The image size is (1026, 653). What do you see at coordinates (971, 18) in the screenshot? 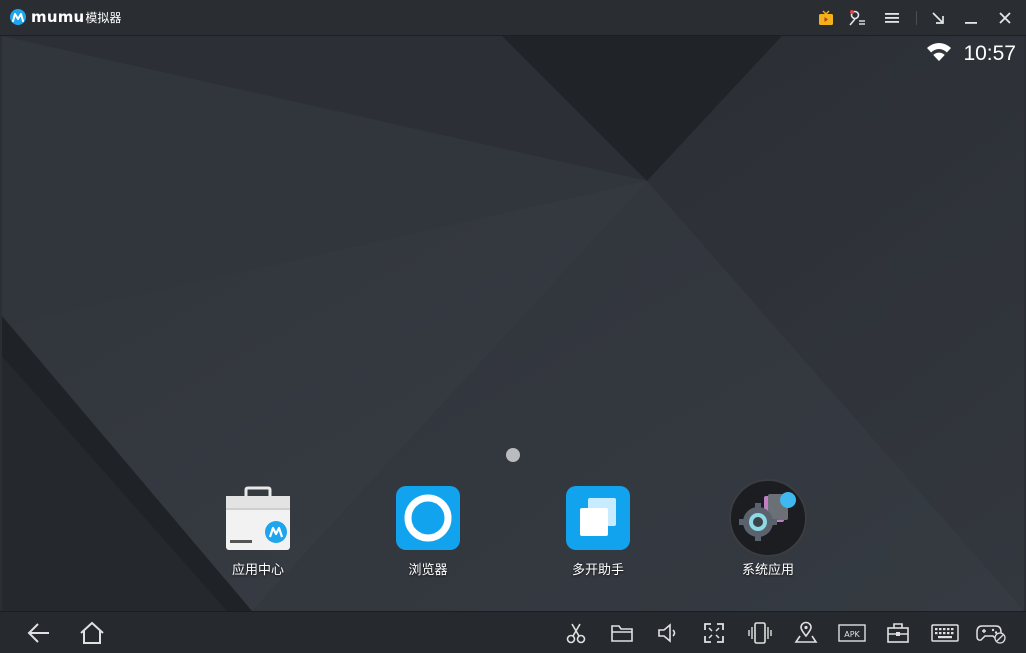
I see `minimize-icon` at bounding box center [971, 18].